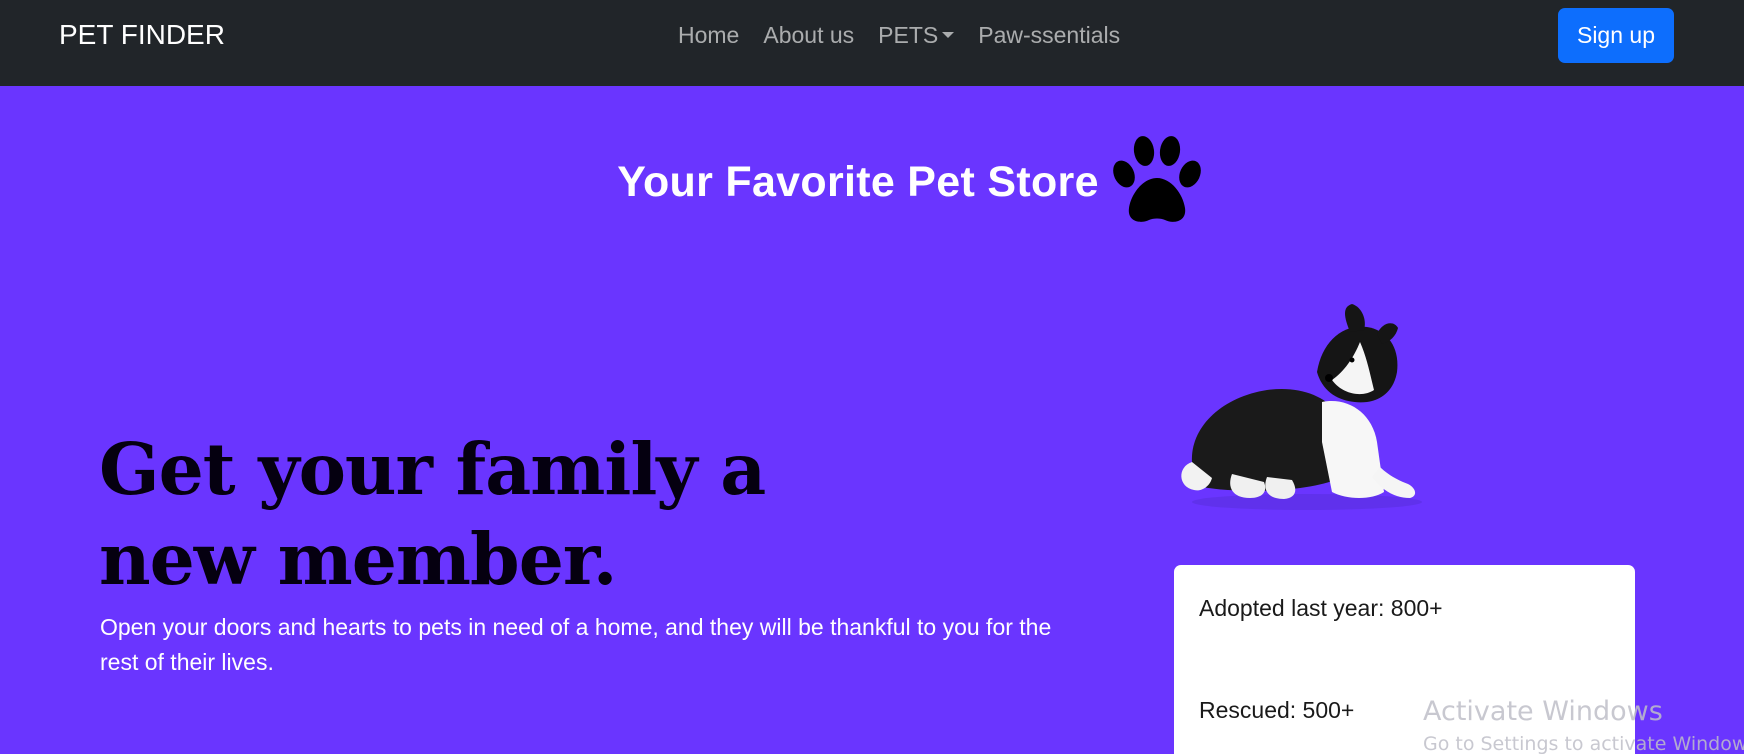 The image size is (1744, 754). Describe the element at coordinates (1583, 743) in the screenshot. I see `watermark-subtitle: Go to Settings to activate Windows.` at that location.